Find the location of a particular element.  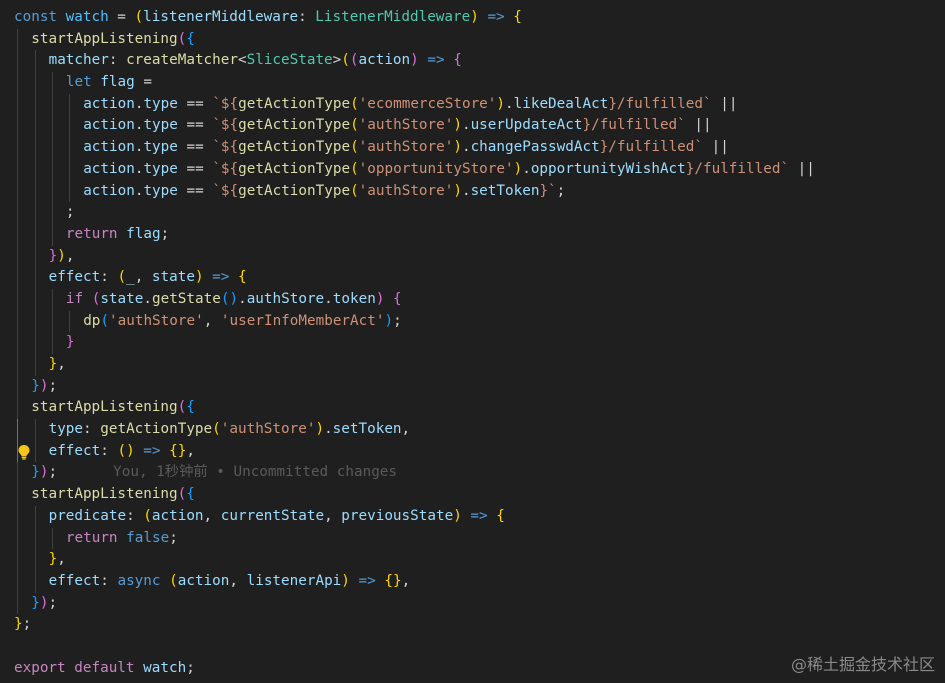

code-text: }), is located at coordinates (62, 257).